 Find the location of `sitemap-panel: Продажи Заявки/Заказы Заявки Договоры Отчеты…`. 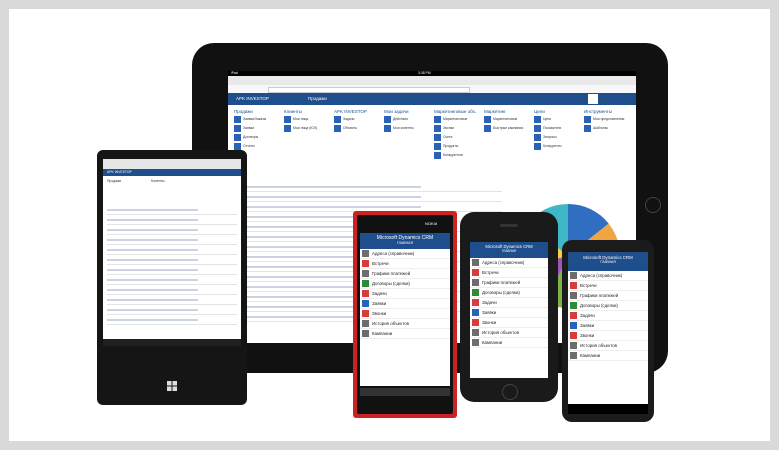

sitemap-panel: Продажи Заявки/Заказы Заявки Договоры Отчеты… is located at coordinates (432, 147).